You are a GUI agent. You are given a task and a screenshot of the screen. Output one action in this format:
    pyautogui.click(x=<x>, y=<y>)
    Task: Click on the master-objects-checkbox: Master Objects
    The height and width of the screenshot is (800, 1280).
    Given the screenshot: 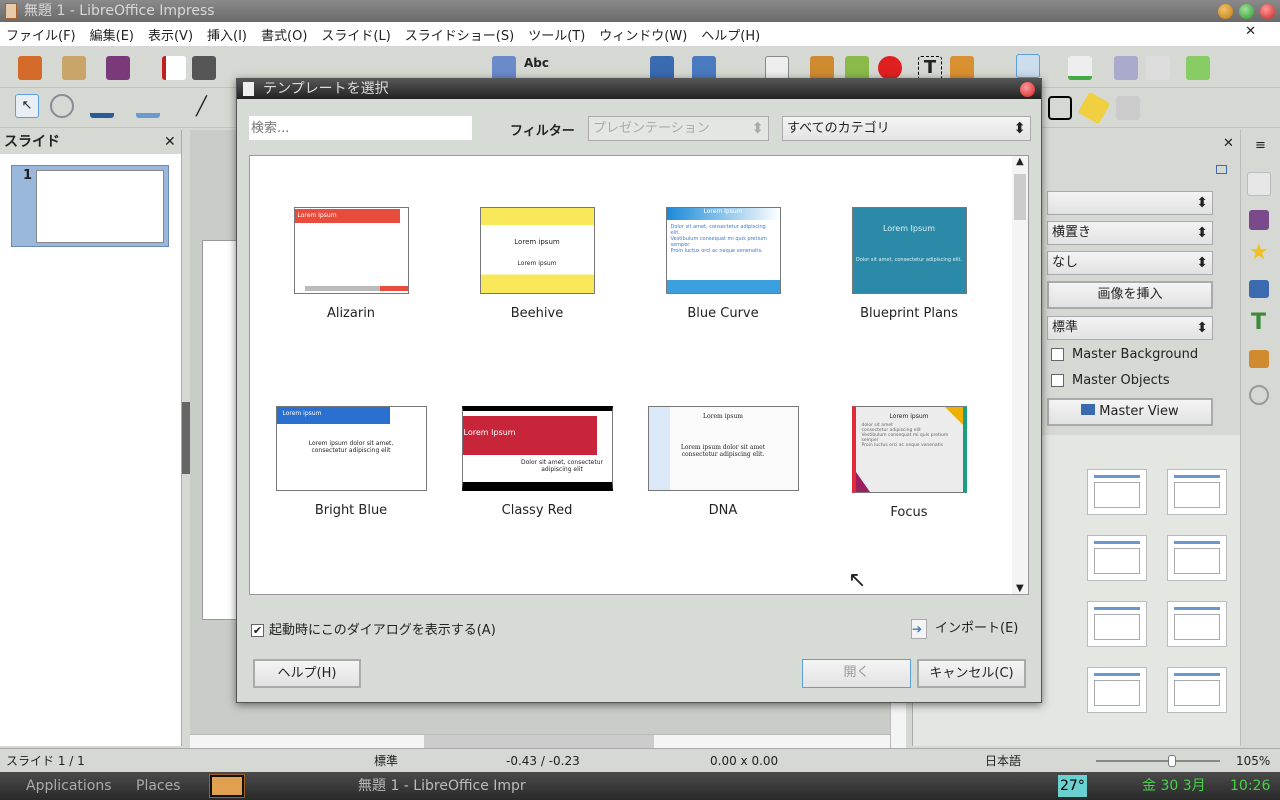 What is the action you would take?
    pyautogui.click(x=1110, y=380)
    